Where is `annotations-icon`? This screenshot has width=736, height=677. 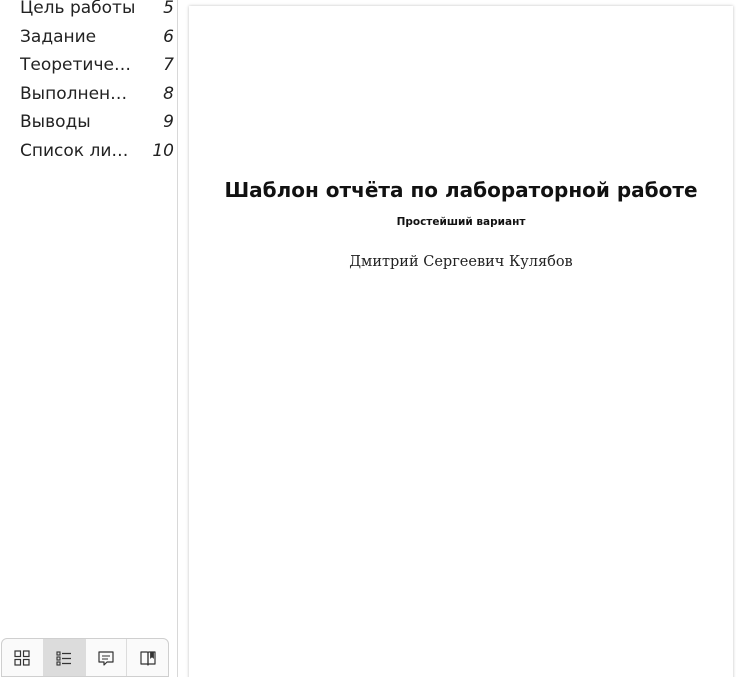
annotations-icon is located at coordinates (106, 658).